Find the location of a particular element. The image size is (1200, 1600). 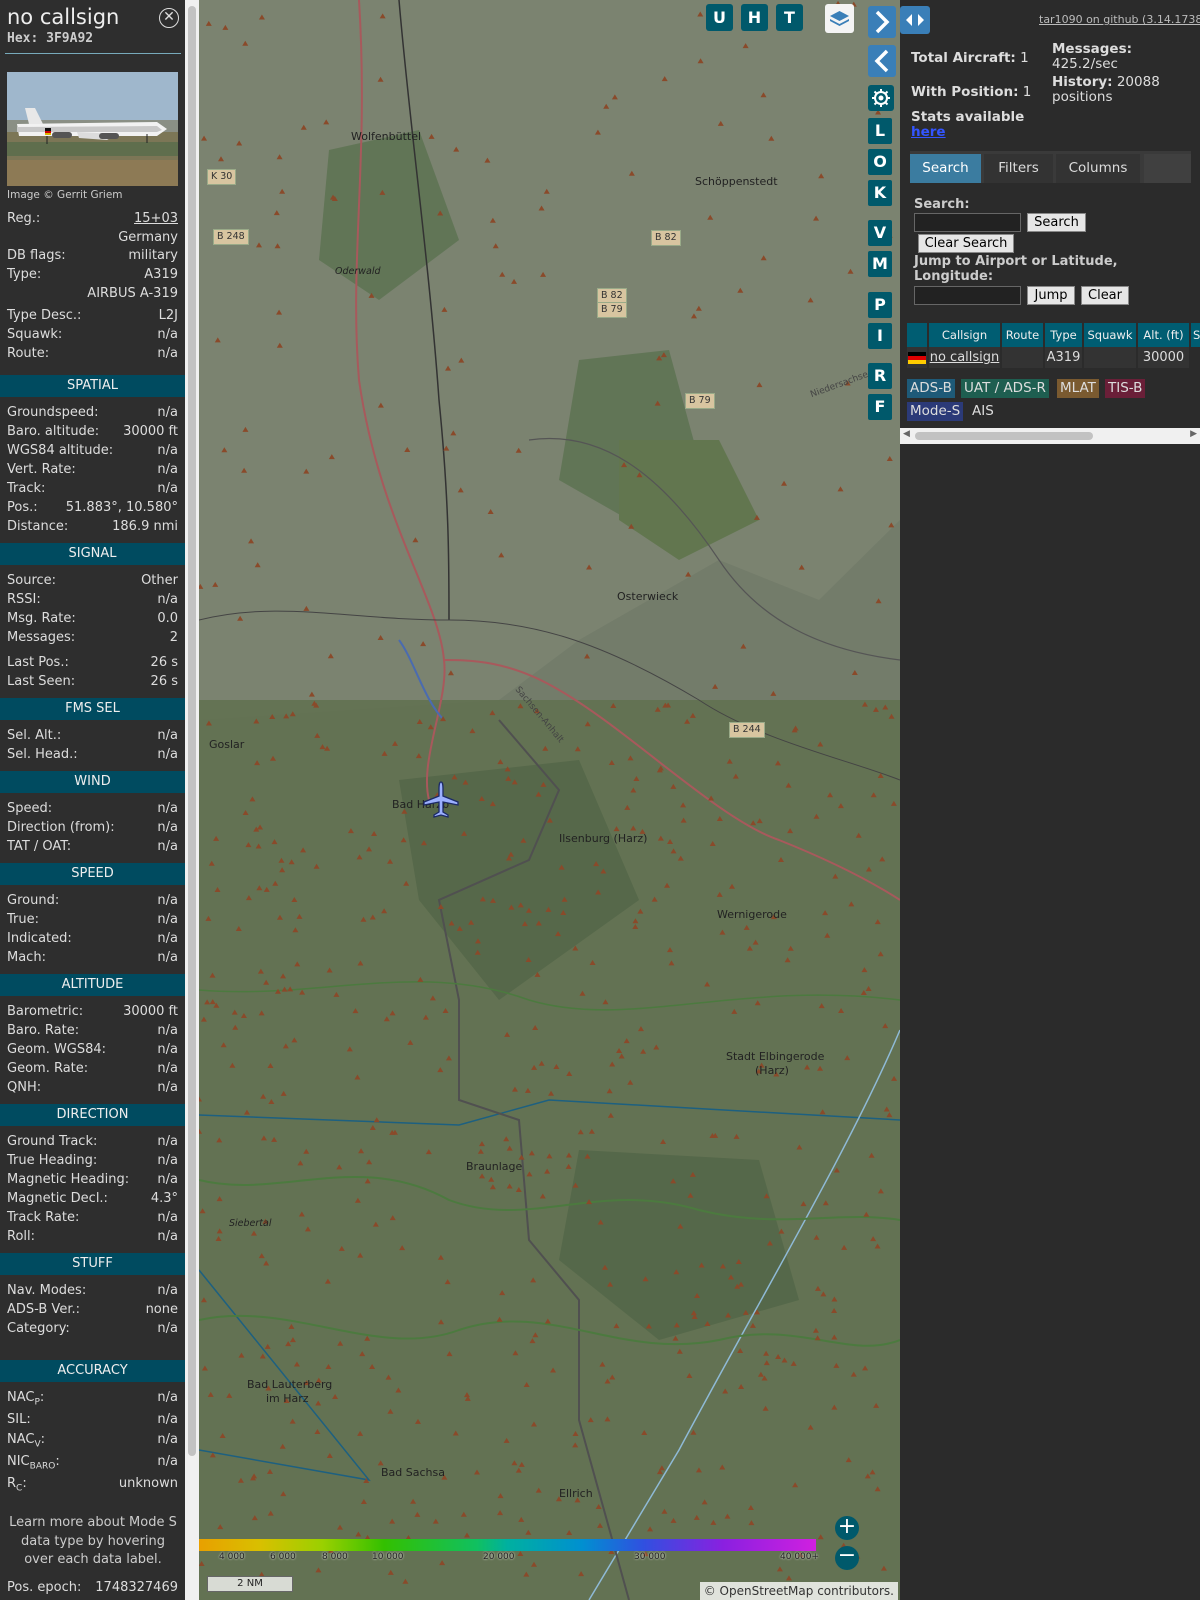

minus-icon: − is located at coordinates (847, 1555).